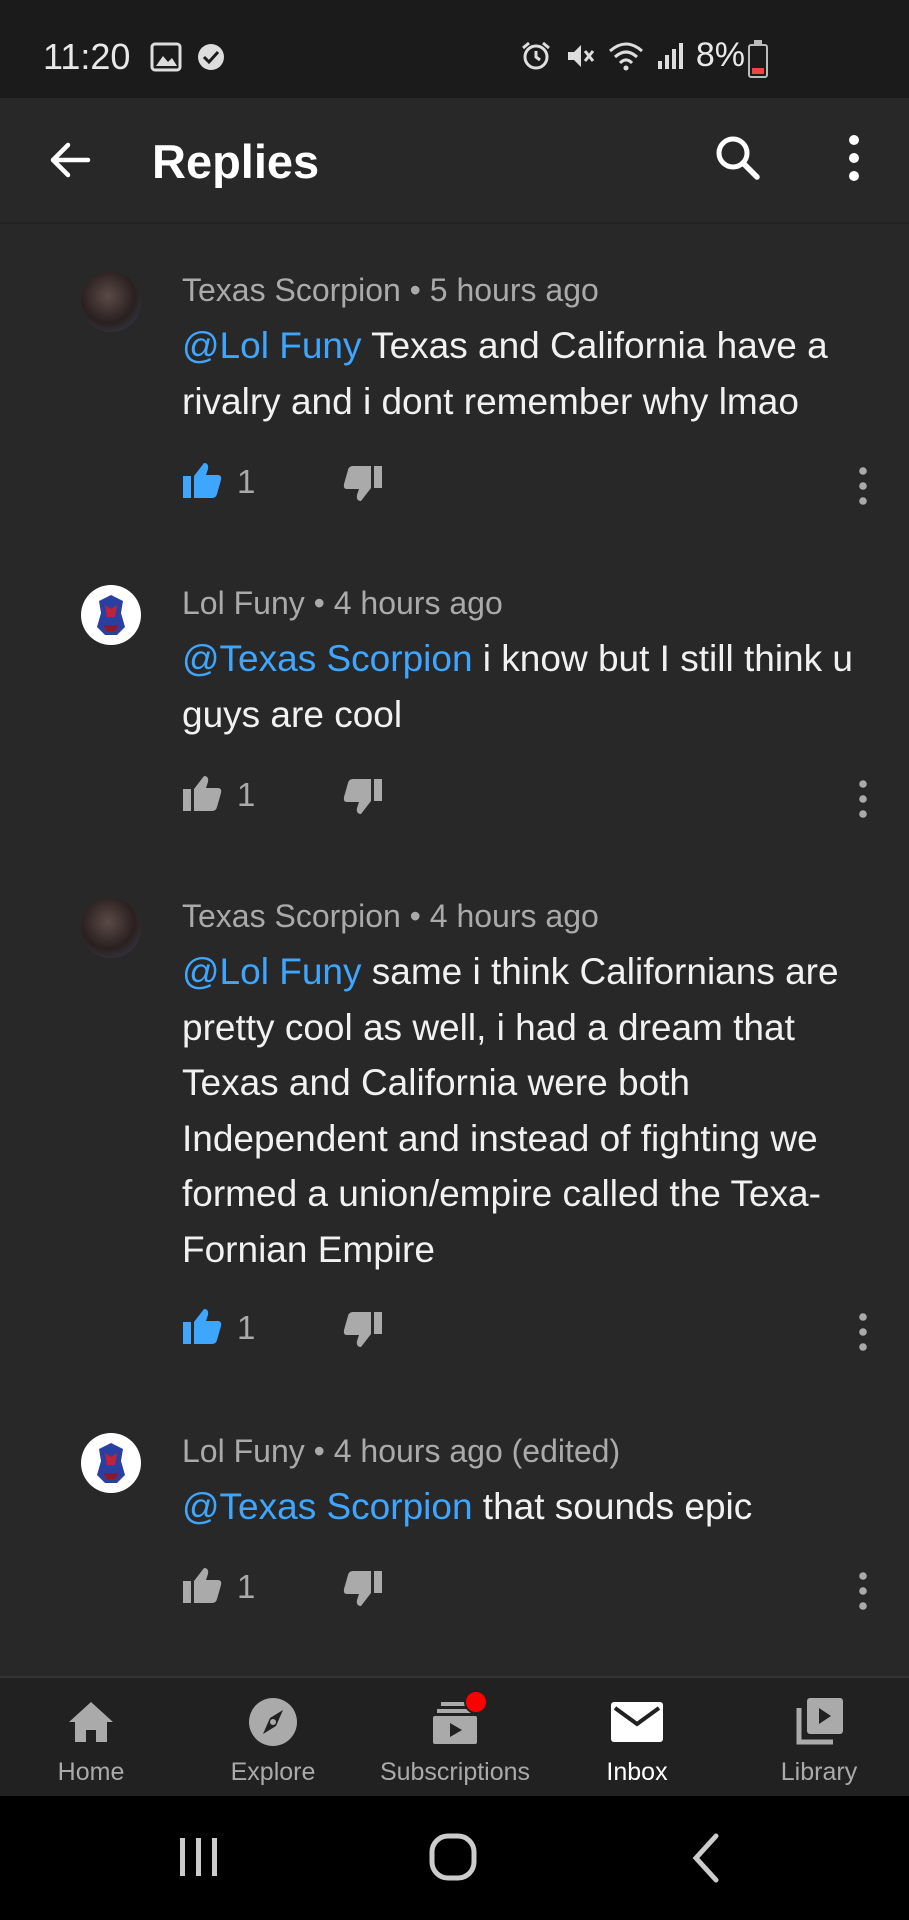 The width and height of the screenshot is (909, 1920). Describe the element at coordinates (670, 55) in the screenshot. I see `signal-icon` at that location.